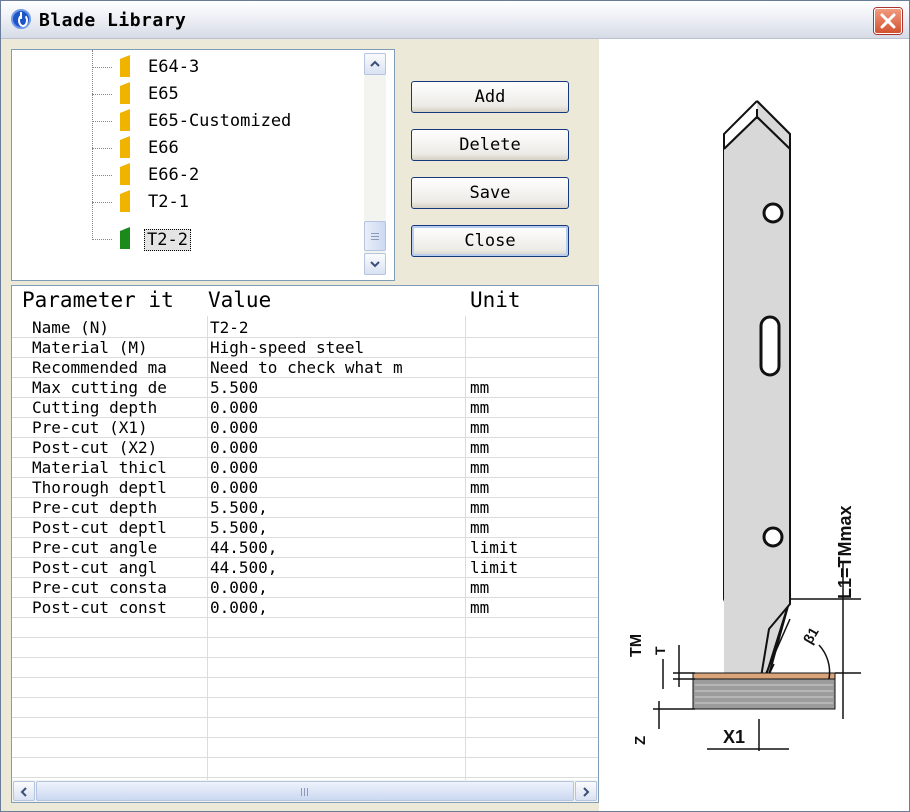 This screenshot has height=812, width=910. I want to click on save-button: Save, so click(490, 193).